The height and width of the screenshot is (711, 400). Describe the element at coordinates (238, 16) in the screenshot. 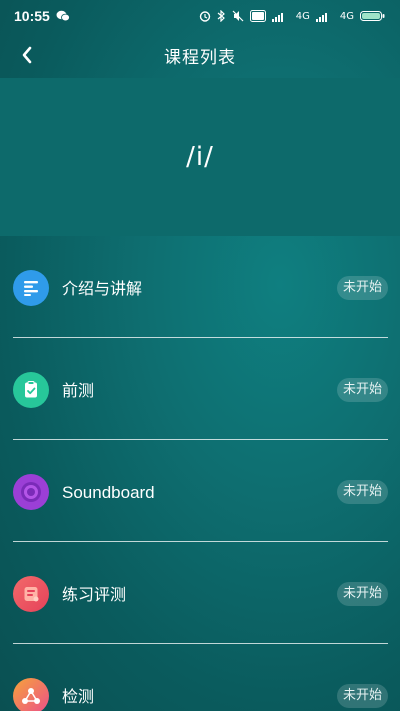

I see `mute-icon` at that location.